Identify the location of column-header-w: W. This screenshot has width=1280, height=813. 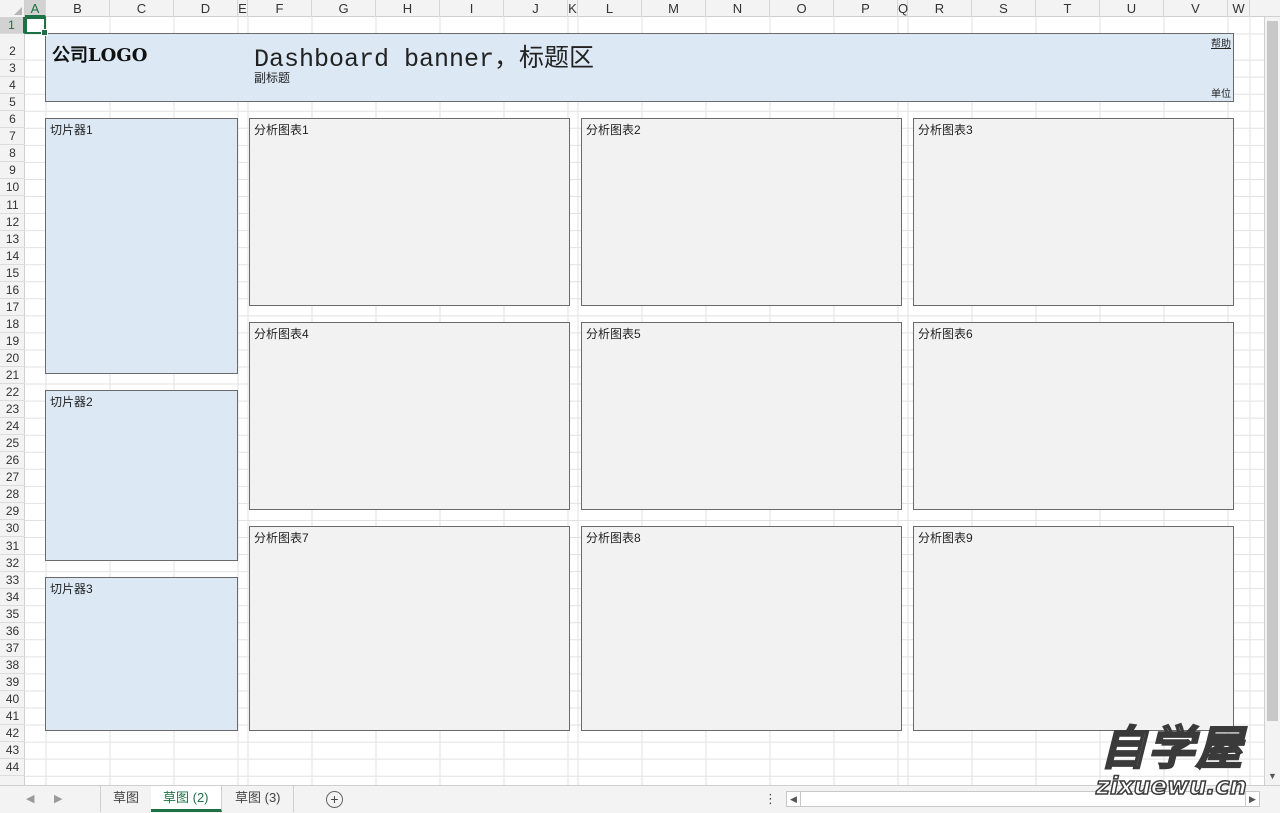
(1239, 8).